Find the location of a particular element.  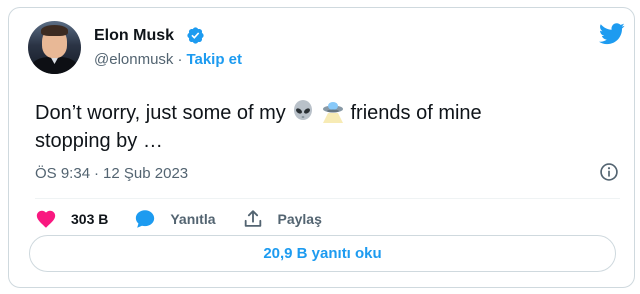

alien-emoji is located at coordinates (303, 110).